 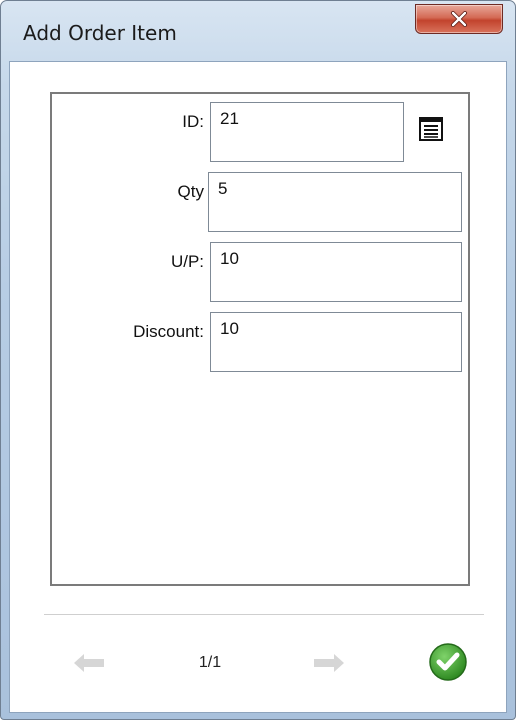 I want to click on window-title: Add Order Item, so click(x=100, y=33).